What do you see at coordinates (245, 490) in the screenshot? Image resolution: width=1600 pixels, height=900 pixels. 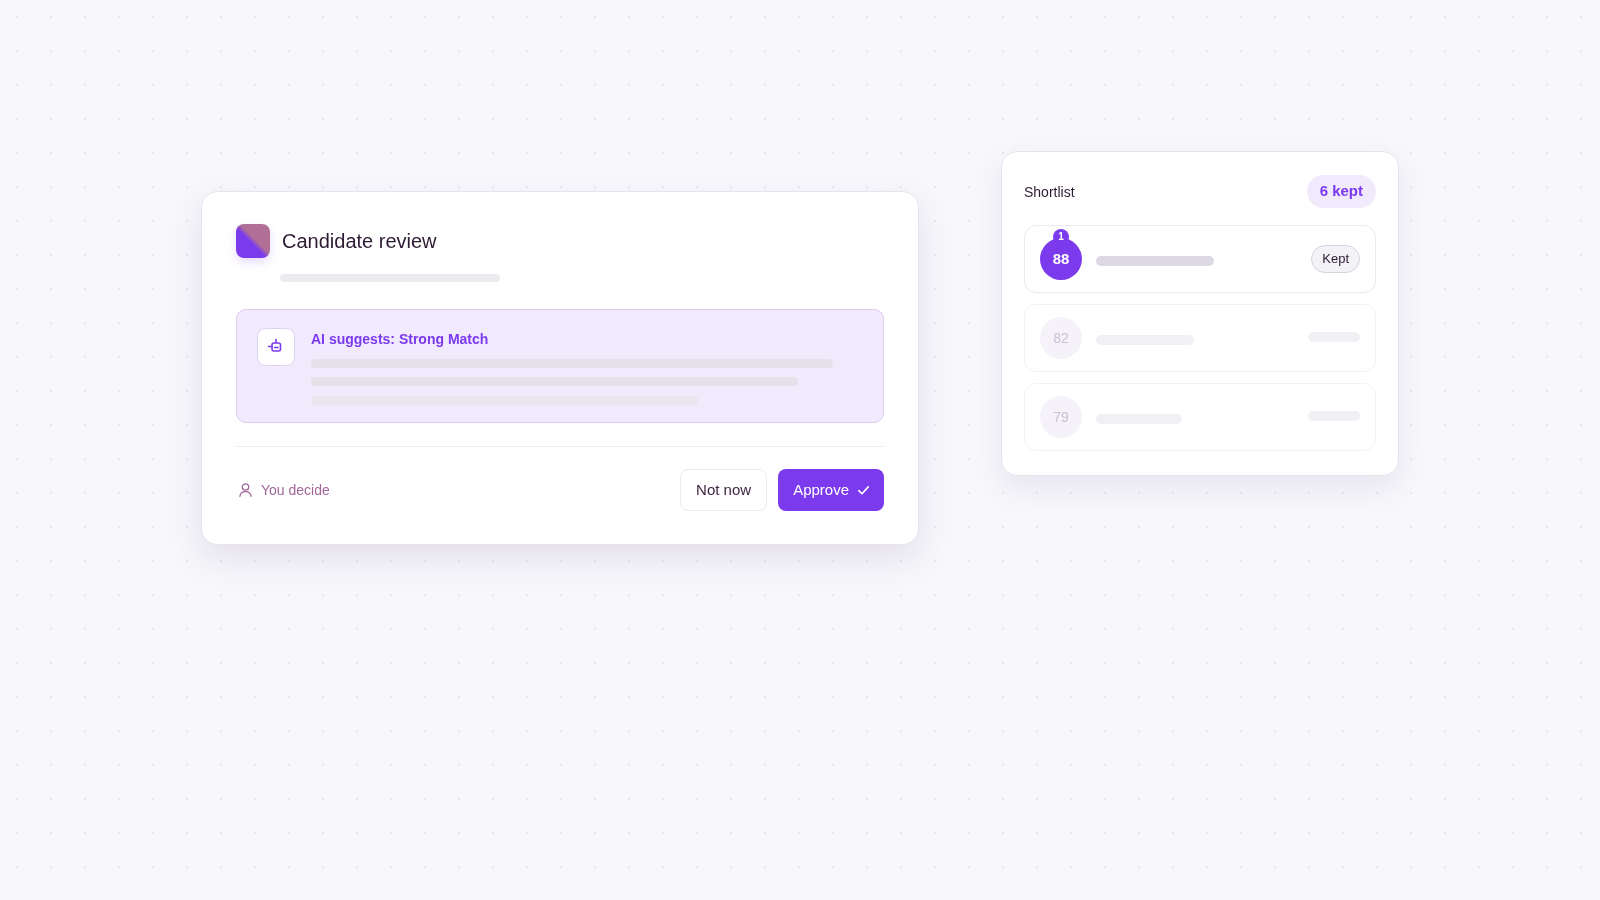 I see `person-icon` at bounding box center [245, 490].